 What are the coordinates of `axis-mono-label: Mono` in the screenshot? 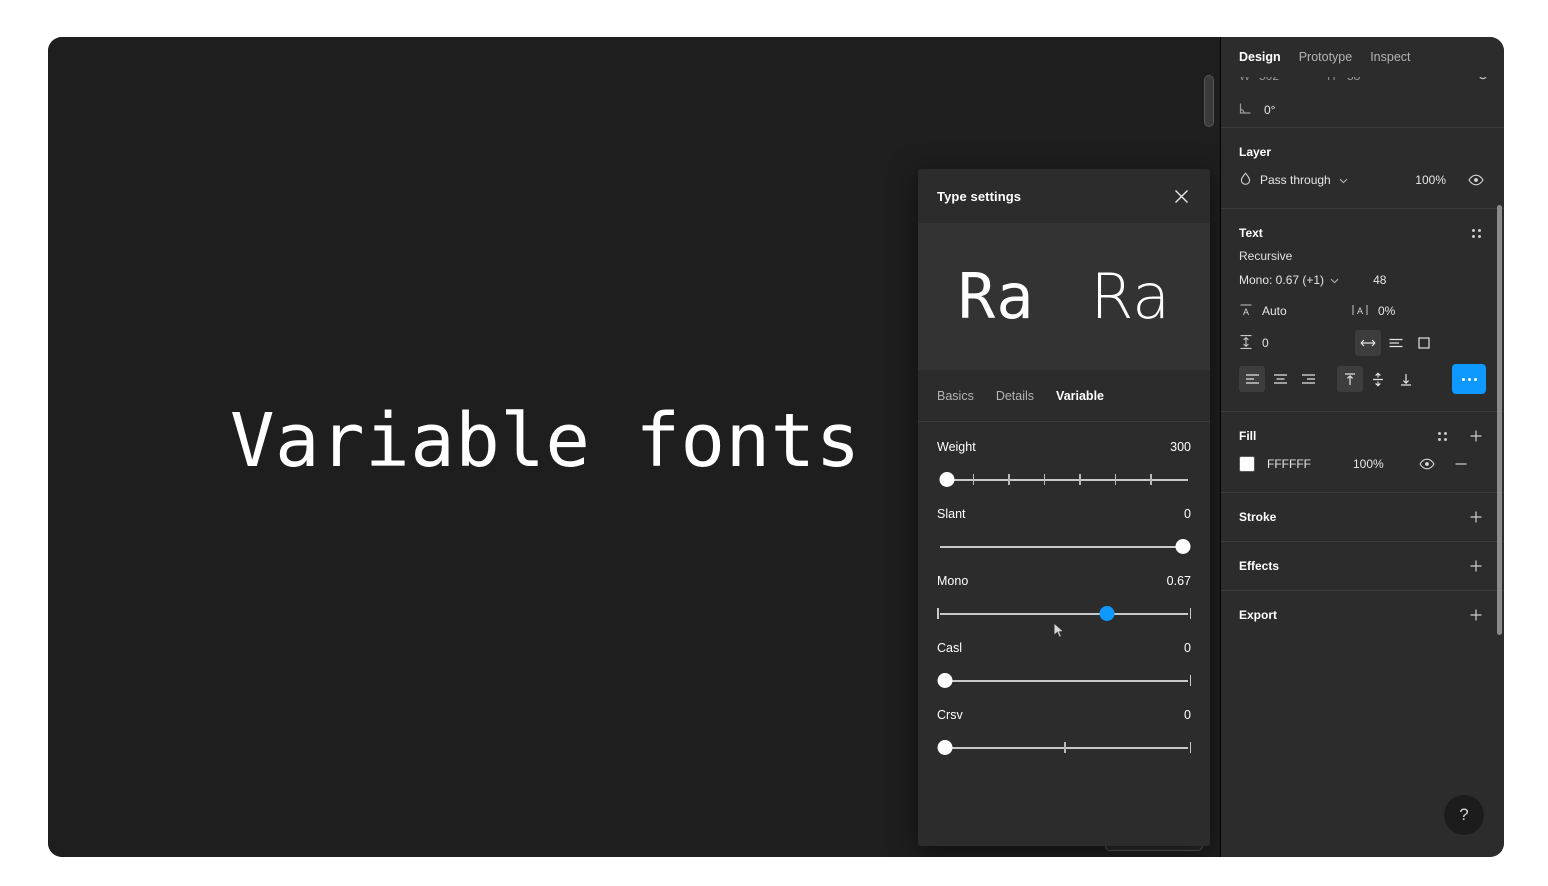 It's located at (953, 581).